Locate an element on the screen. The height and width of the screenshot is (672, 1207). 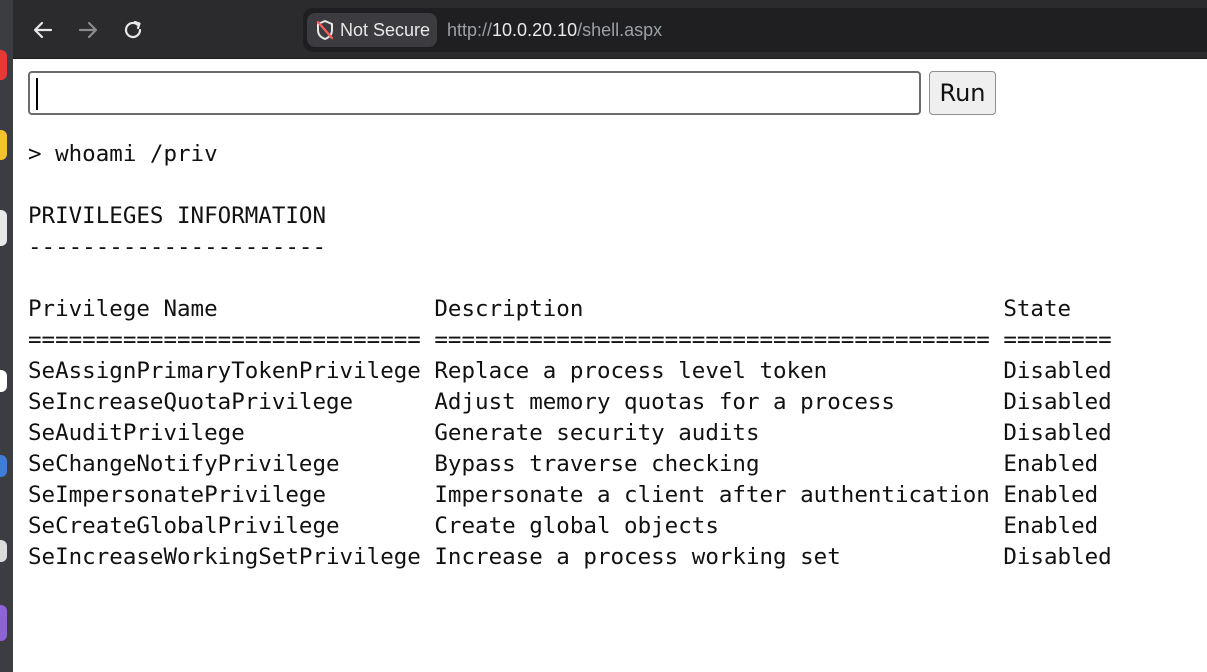
privilege-description: Generate security audits is located at coordinates (719, 433).